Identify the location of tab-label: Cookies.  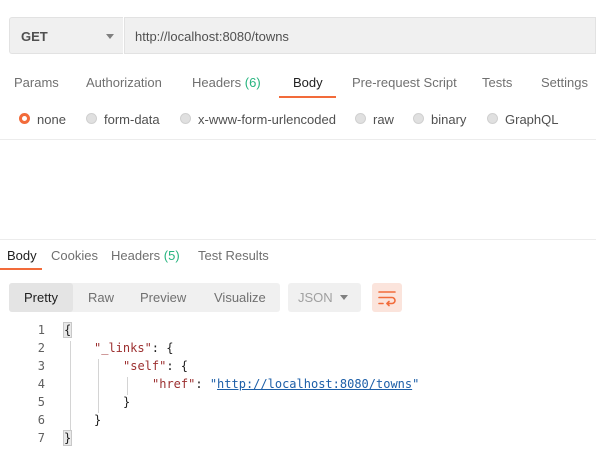
(74, 255).